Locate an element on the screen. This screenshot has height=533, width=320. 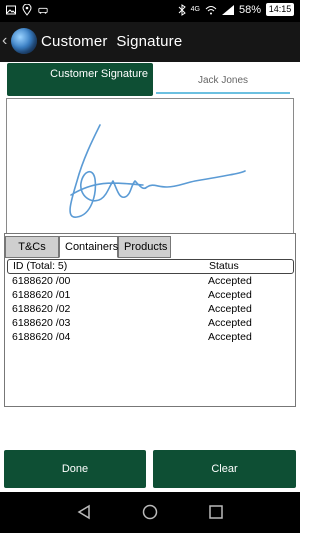
bluetooth-icon is located at coordinates (182, 9).